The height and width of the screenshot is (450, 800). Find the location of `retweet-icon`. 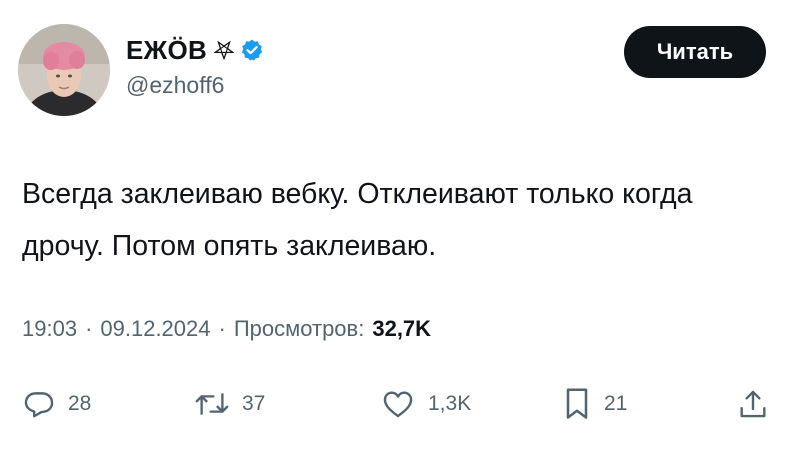

retweet-icon is located at coordinates (212, 404).